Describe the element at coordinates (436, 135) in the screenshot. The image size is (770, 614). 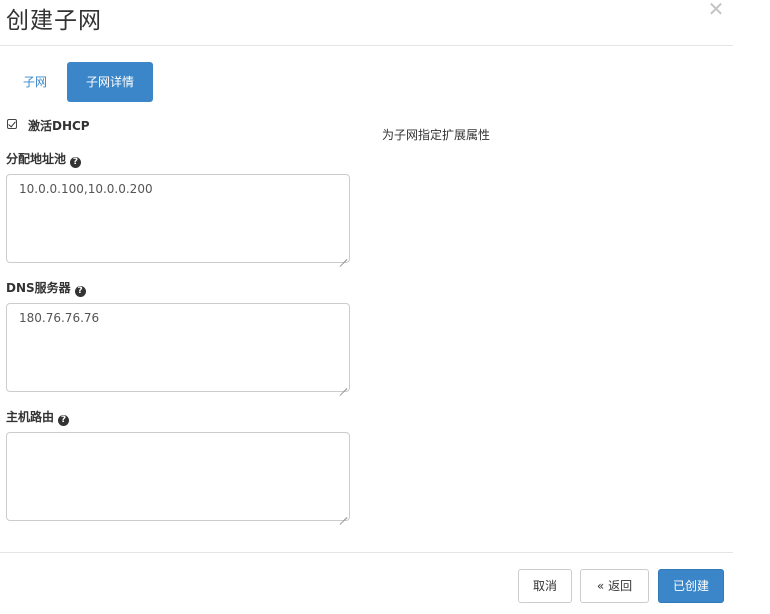
I see `help-text: 为子网指定扩展属性` at that location.